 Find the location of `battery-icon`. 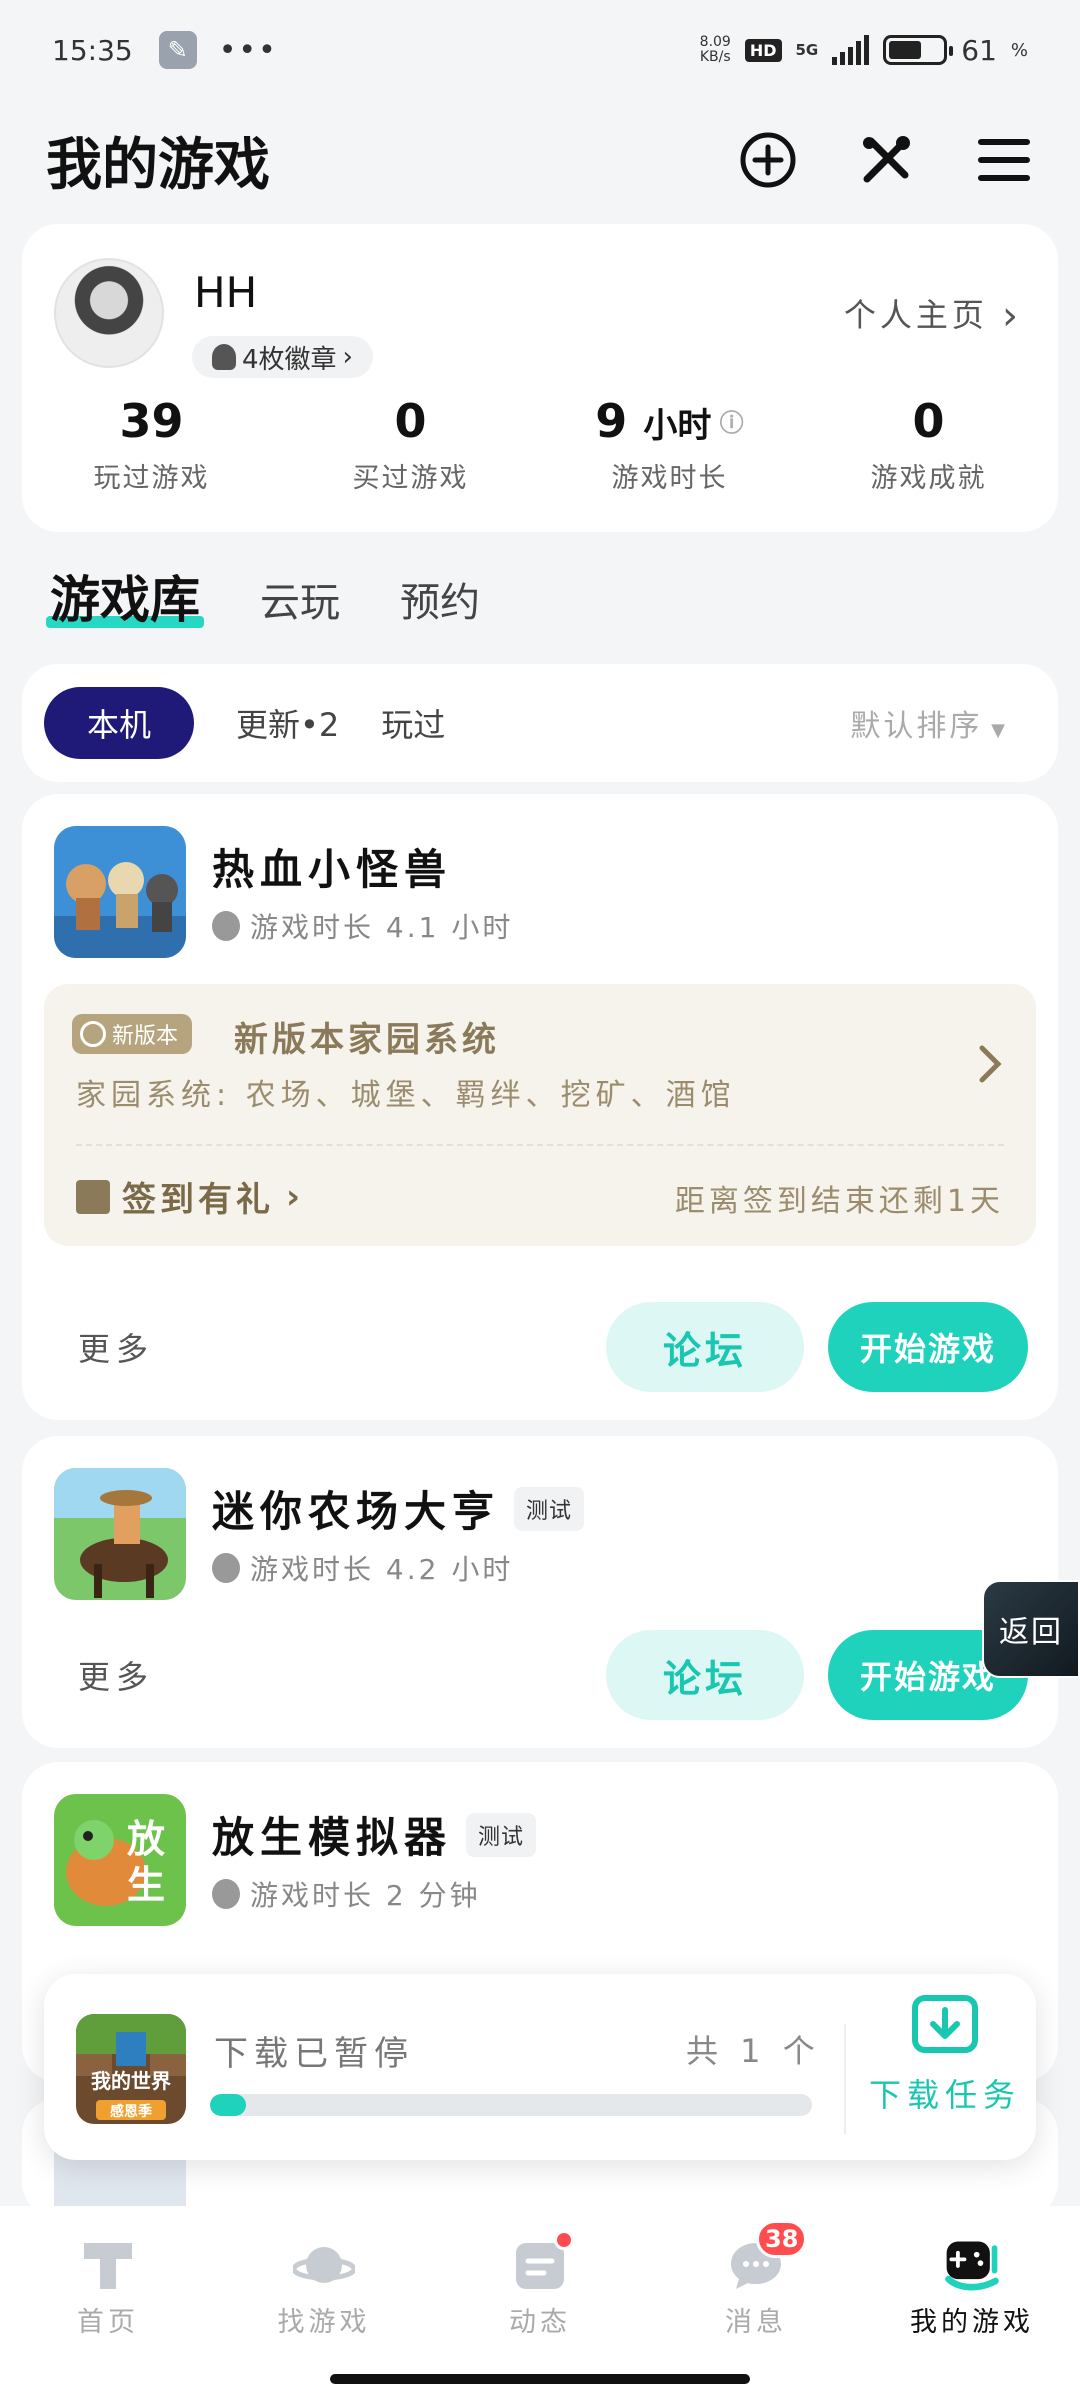

battery-icon is located at coordinates (918, 50).